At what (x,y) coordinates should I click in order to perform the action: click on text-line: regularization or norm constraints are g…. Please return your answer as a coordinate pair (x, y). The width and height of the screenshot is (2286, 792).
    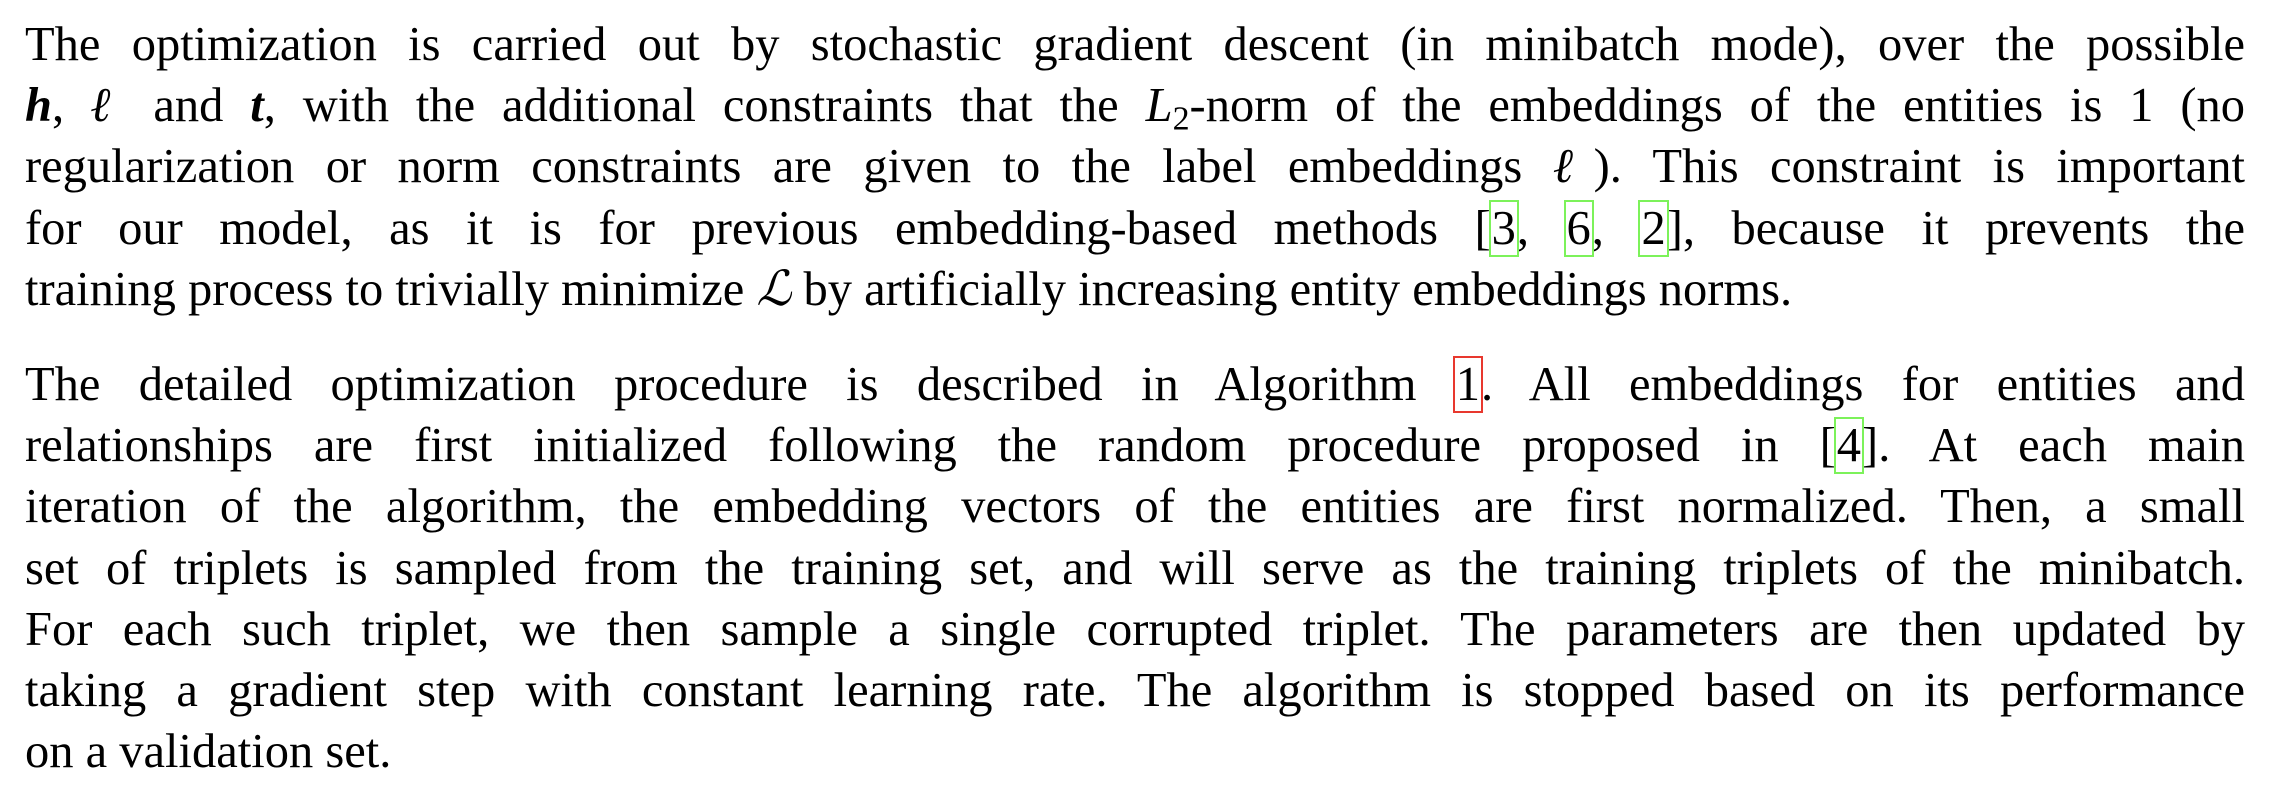
    Looking at the image, I should click on (1135, 166).